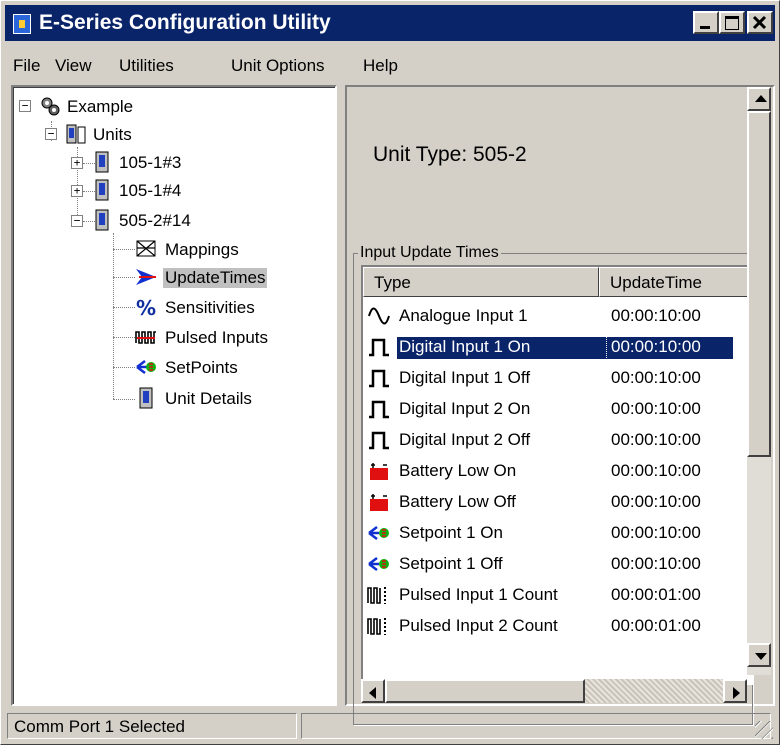 This screenshot has width=780, height=745. I want to click on menu-unit-options: Unit Options, so click(278, 66).